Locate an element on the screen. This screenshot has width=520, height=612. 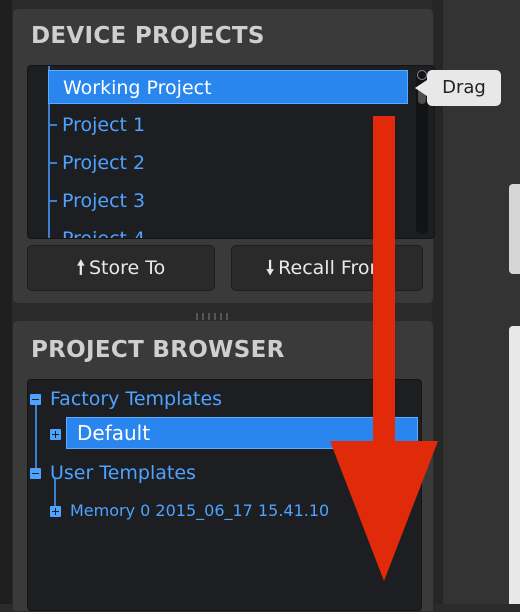
tree-node-memory: Memory 0 2015_06_17 15.41.10 is located at coordinates (223, 511).